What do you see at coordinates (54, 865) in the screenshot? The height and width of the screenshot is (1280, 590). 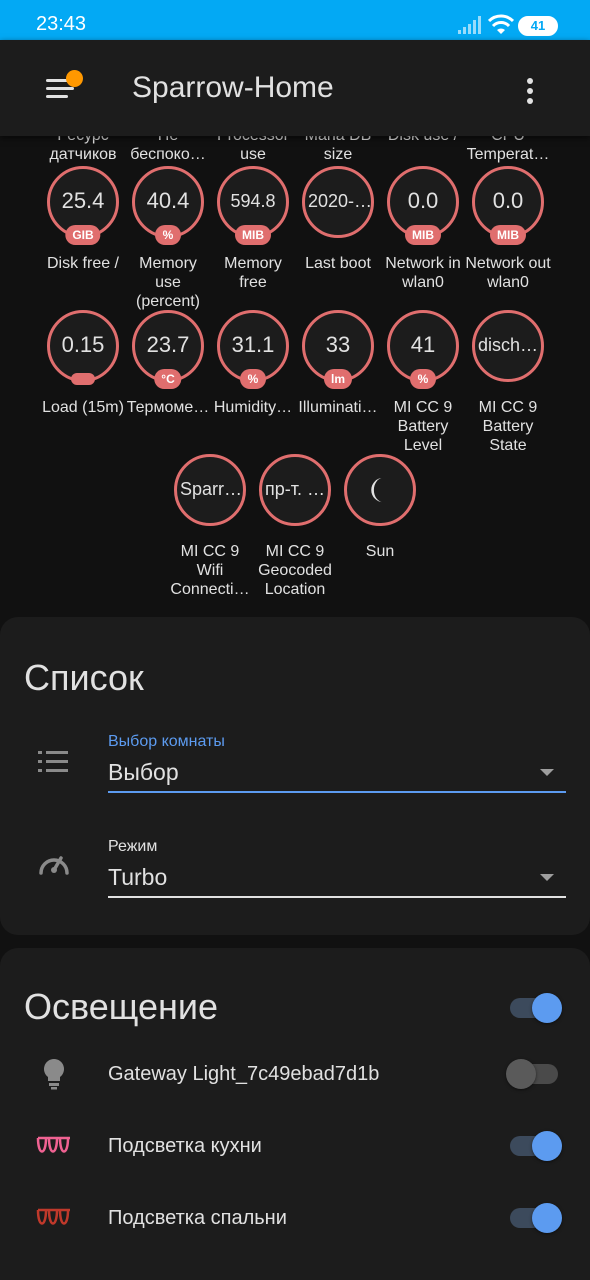 I see `speedometer-icon` at bounding box center [54, 865].